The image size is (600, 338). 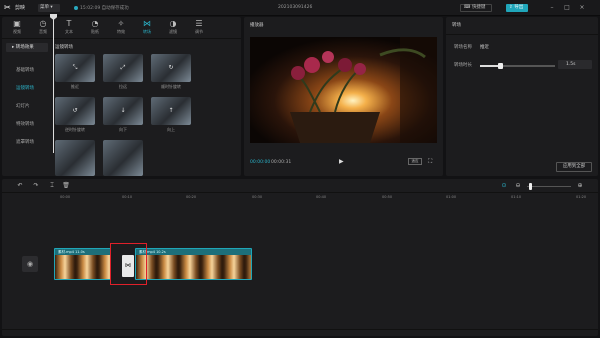 I want to click on redo-icon: ↷, so click(x=36, y=186).